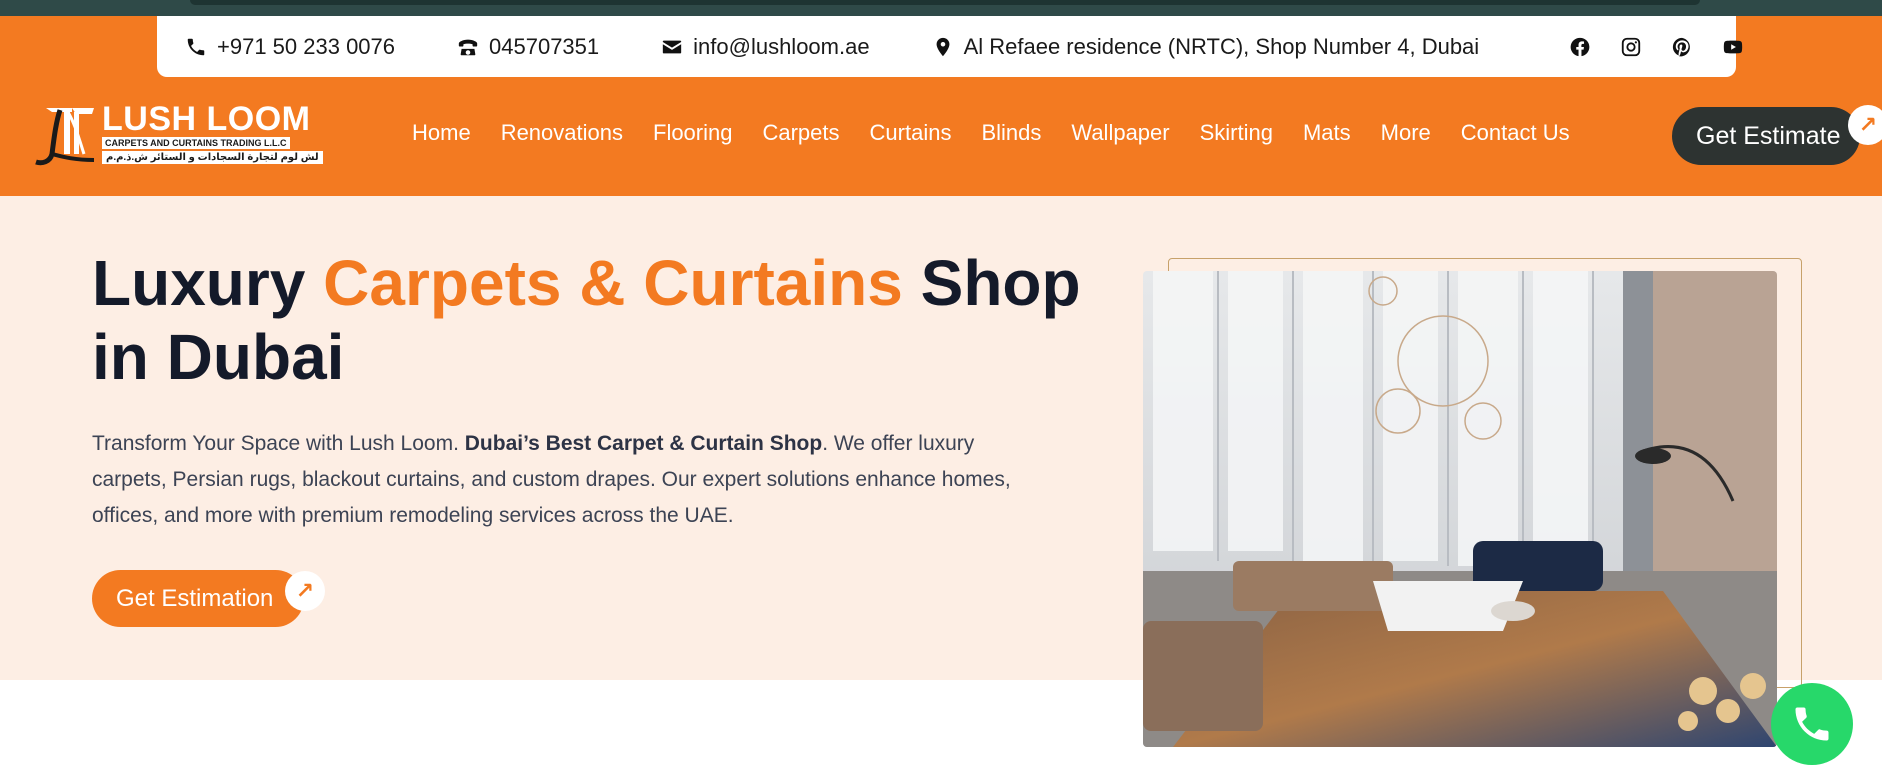 This screenshot has width=1882, height=771. Describe the element at coordinates (942, 46) in the screenshot. I see `location-pin-icon` at that location.